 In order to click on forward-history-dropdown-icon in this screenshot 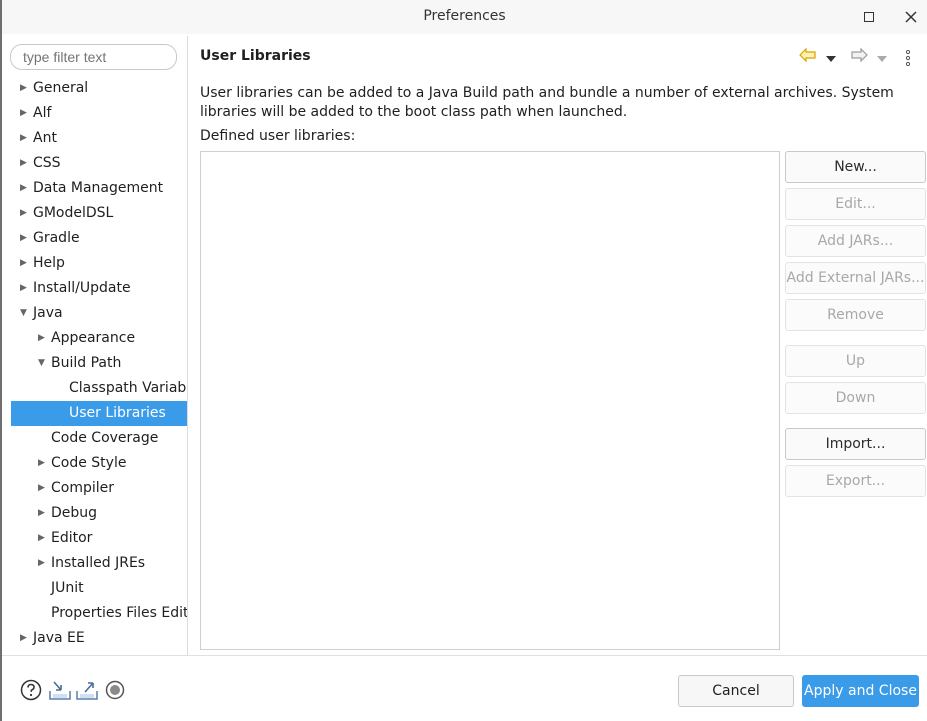, I will do `click(882, 60)`.